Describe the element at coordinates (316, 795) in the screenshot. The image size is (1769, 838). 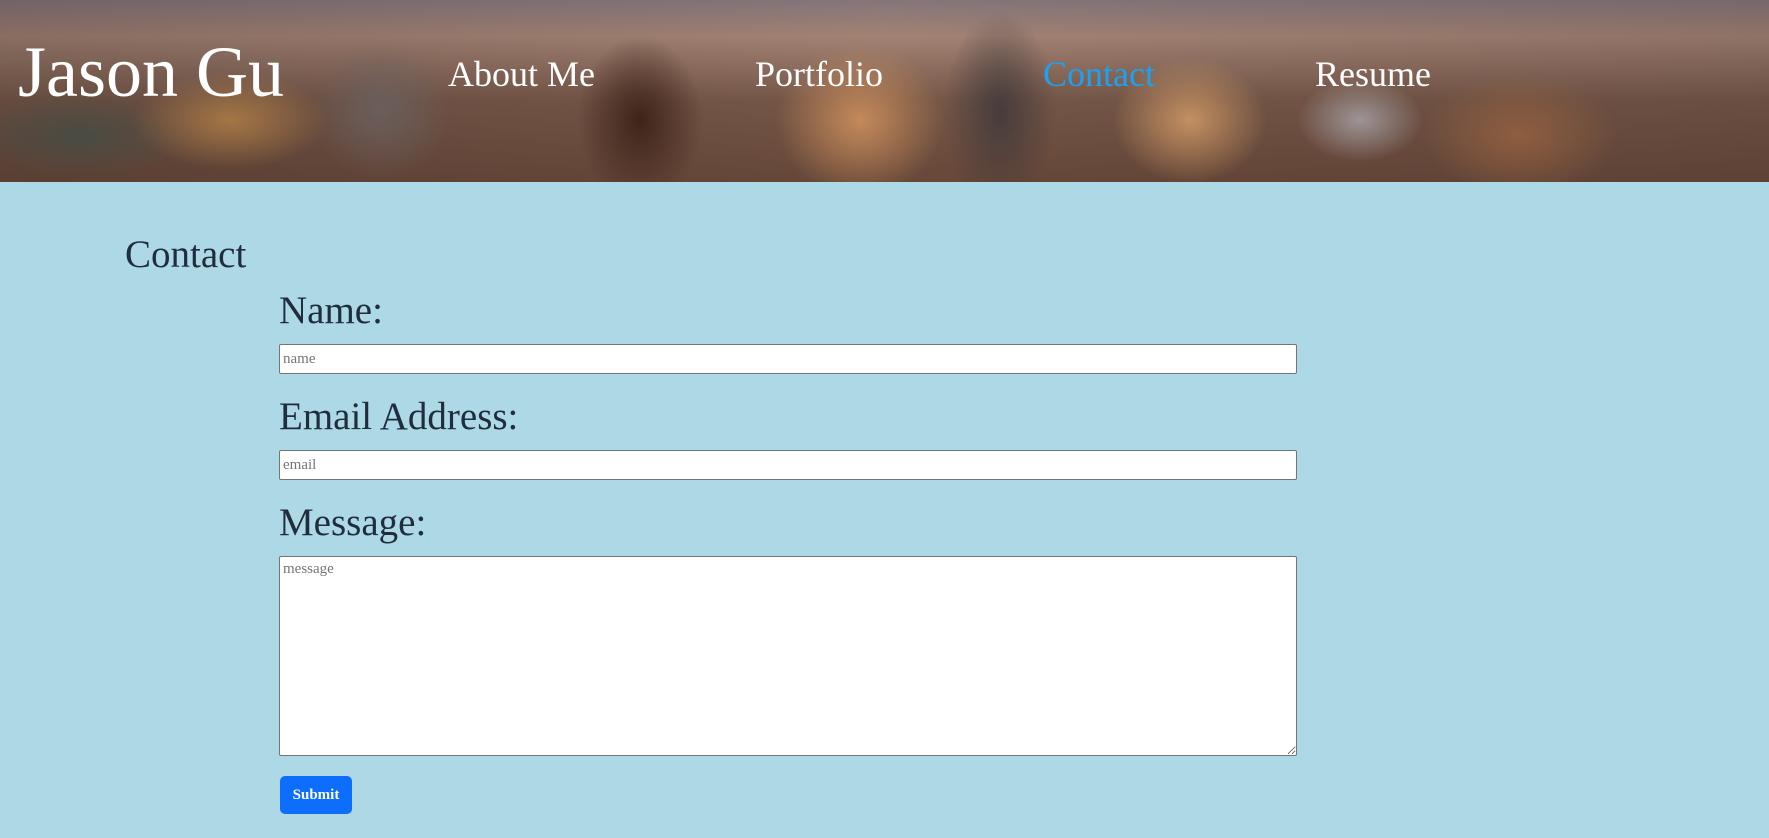
I see `submit-button: Submit` at that location.